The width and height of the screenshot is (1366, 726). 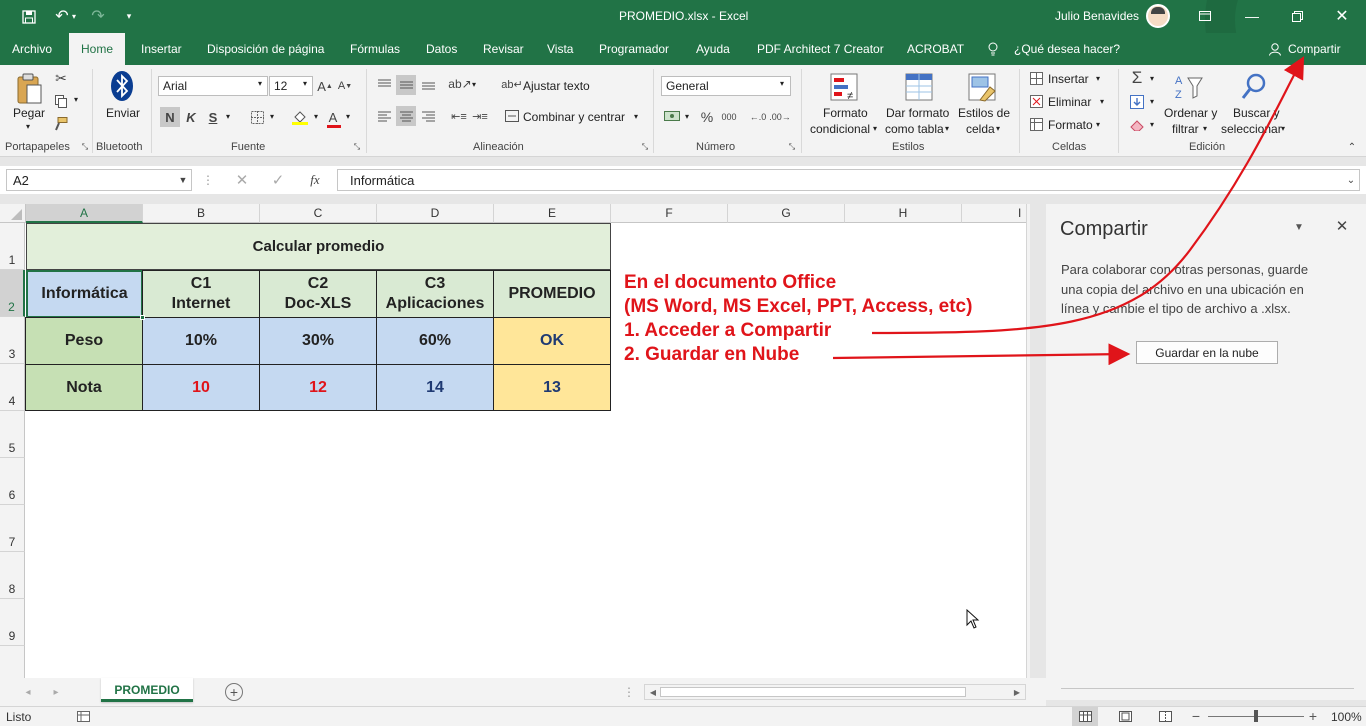 What do you see at coordinates (1137, 102) in the screenshot?
I see `fill-icon` at bounding box center [1137, 102].